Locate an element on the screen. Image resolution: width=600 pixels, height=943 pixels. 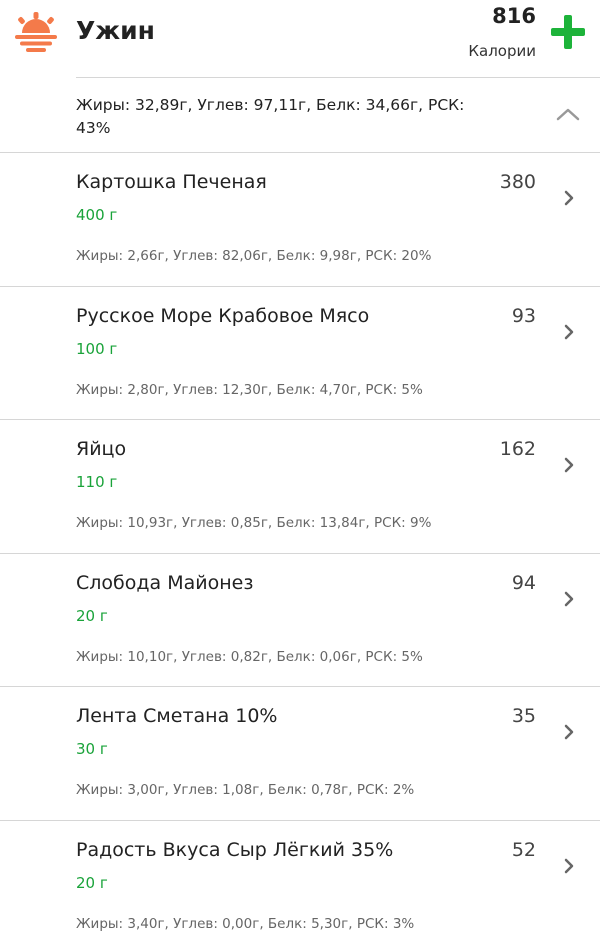
collapse-button is located at coordinates (568, 114).